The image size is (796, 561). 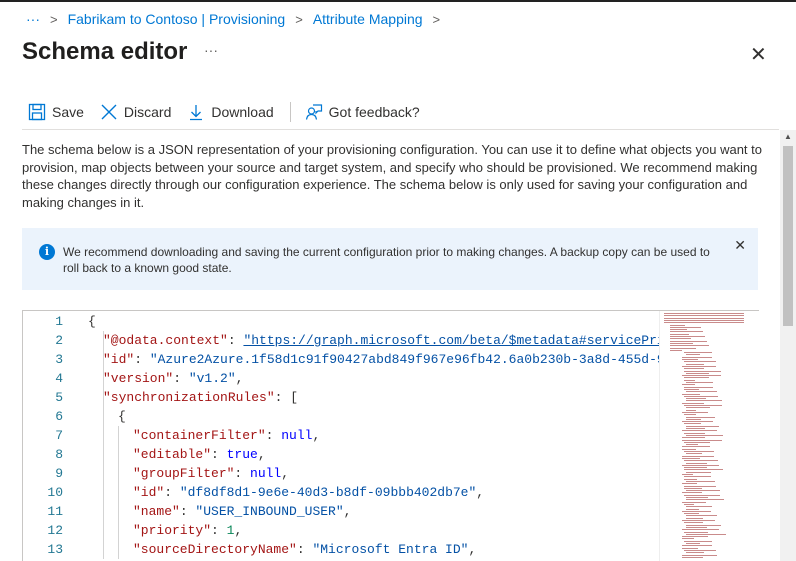 What do you see at coordinates (269, 511) in the screenshot?
I see `code-token: "USER_INBOUND_USER"` at bounding box center [269, 511].